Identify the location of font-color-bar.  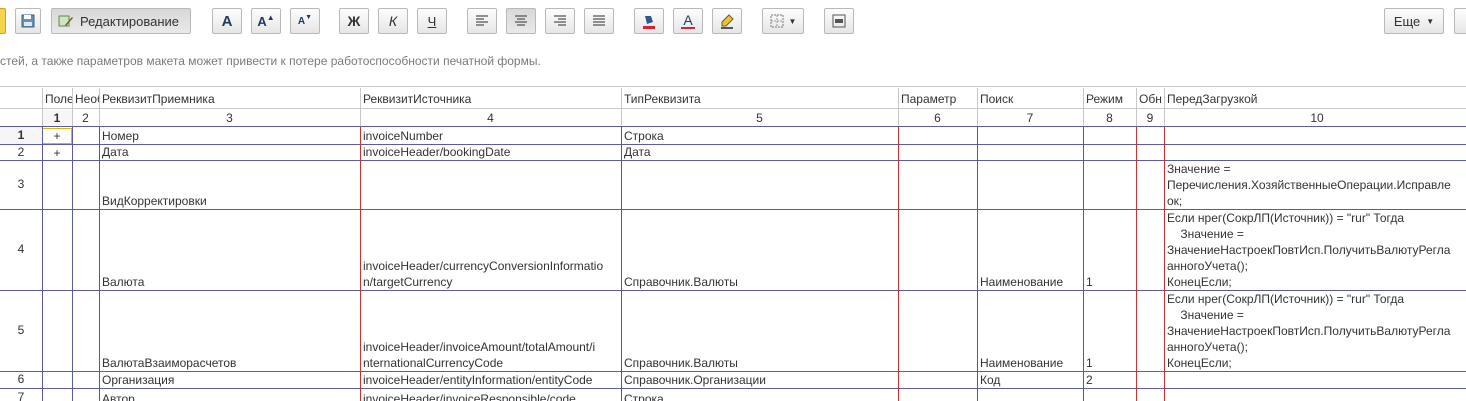
(688, 28).